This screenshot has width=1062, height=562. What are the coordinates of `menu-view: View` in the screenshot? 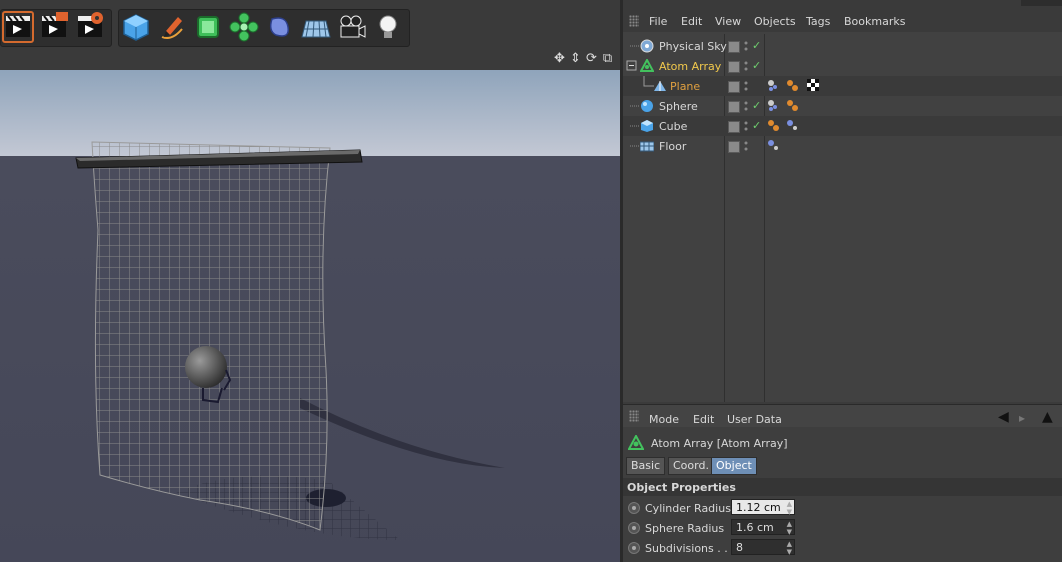 It's located at (728, 21).